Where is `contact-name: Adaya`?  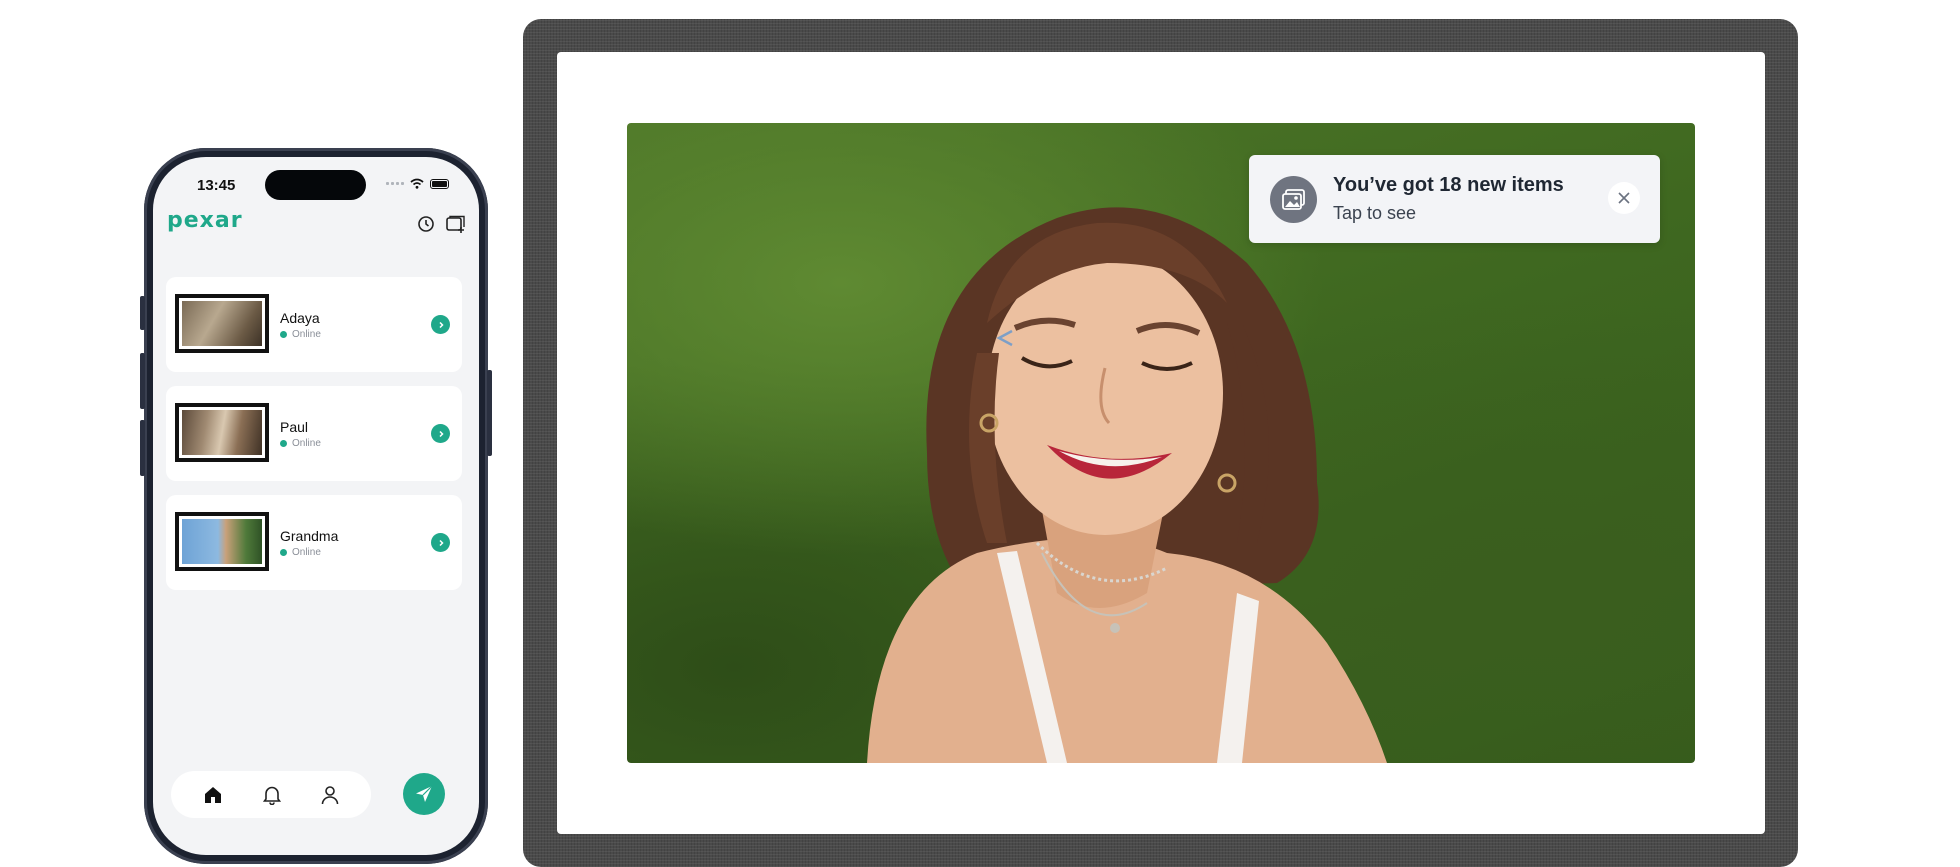 contact-name: Adaya is located at coordinates (300, 318).